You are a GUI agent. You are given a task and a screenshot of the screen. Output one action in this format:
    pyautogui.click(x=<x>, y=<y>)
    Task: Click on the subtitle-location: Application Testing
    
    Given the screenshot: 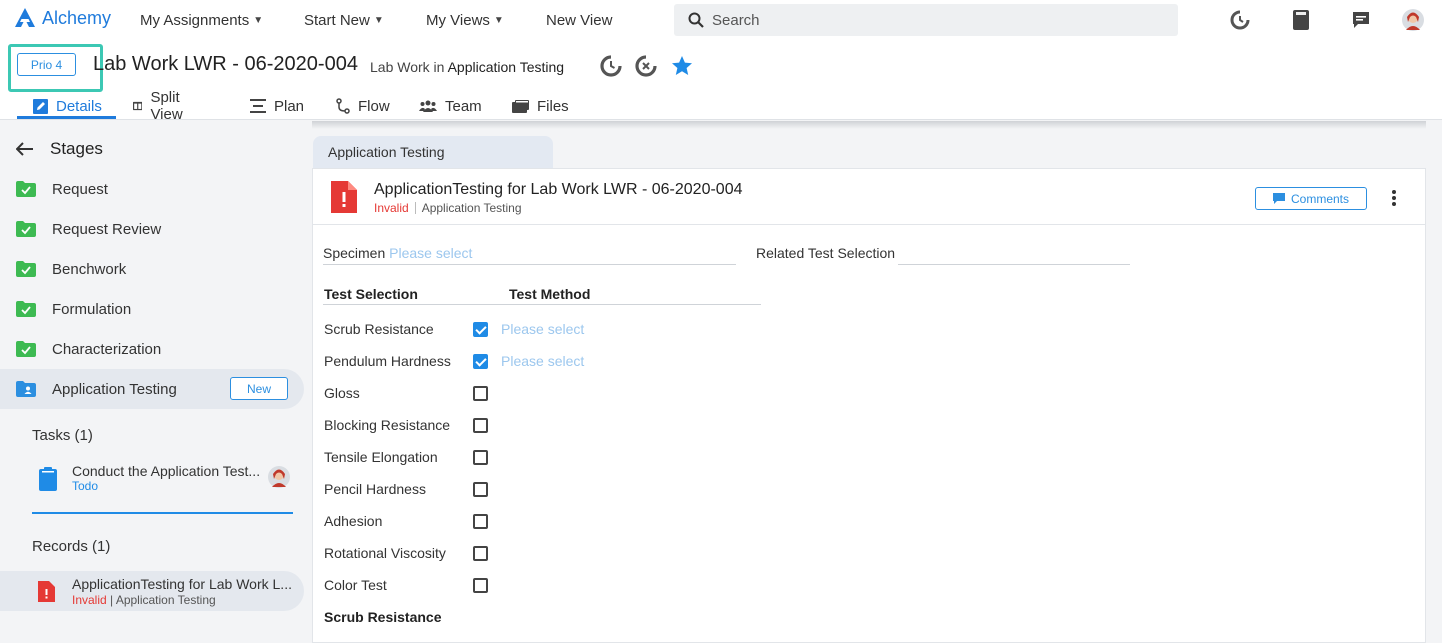 What is the action you would take?
    pyautogui.click(x=506, y=67)
    